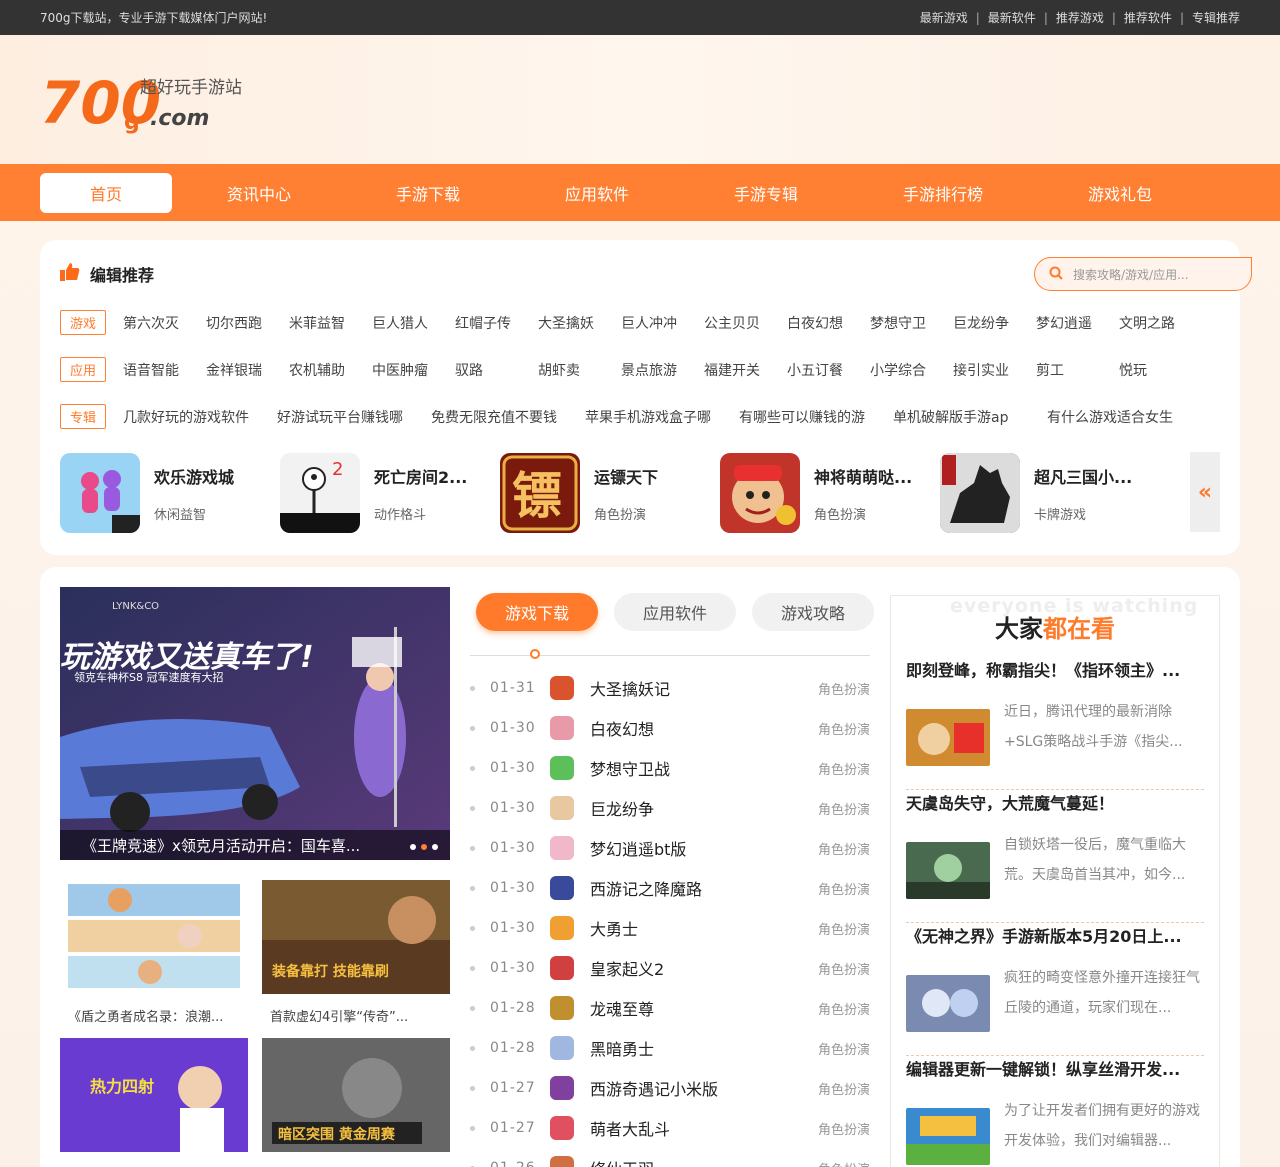  Describe the element at coordinates (579, 370) in the screenshot. I see `link-item: 胡虾卖` at that location.